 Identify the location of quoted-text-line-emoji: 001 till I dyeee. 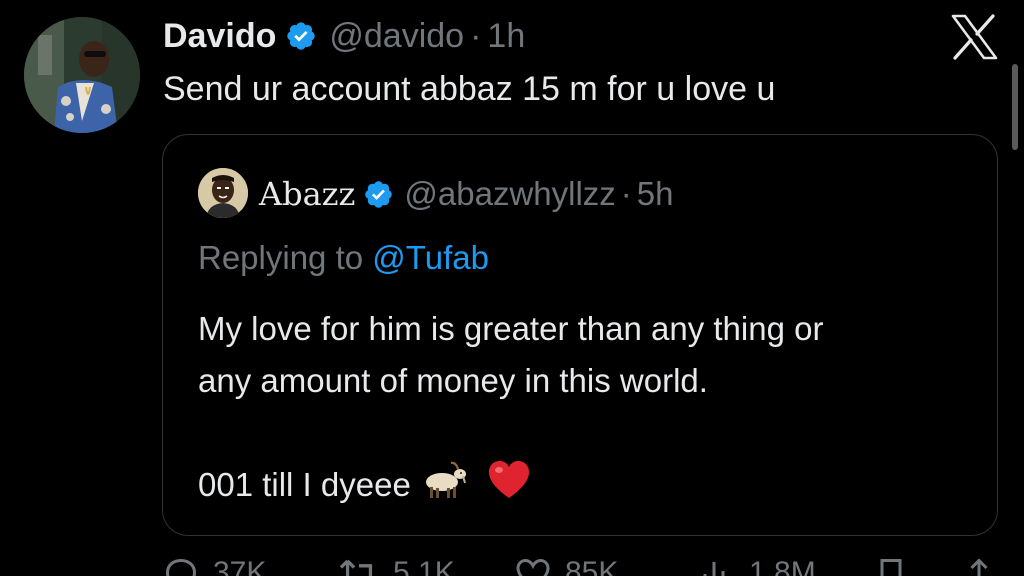
(510, 487).